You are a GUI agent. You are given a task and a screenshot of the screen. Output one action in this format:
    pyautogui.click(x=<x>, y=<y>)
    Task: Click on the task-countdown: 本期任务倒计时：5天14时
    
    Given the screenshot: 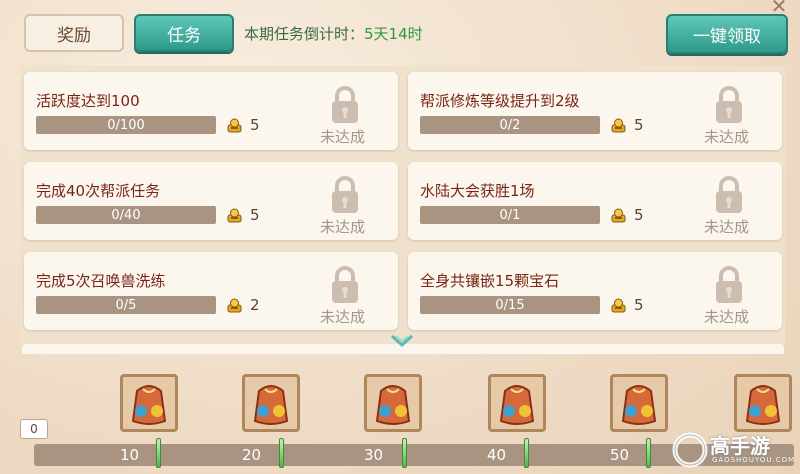 What is the action you would take?
    pyautogui.click(x=333, y=33)
    